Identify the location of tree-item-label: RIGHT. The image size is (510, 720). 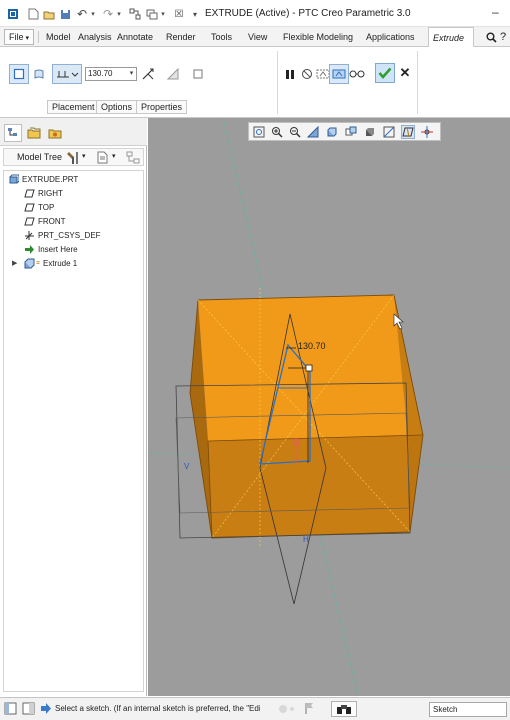
(50, 193).